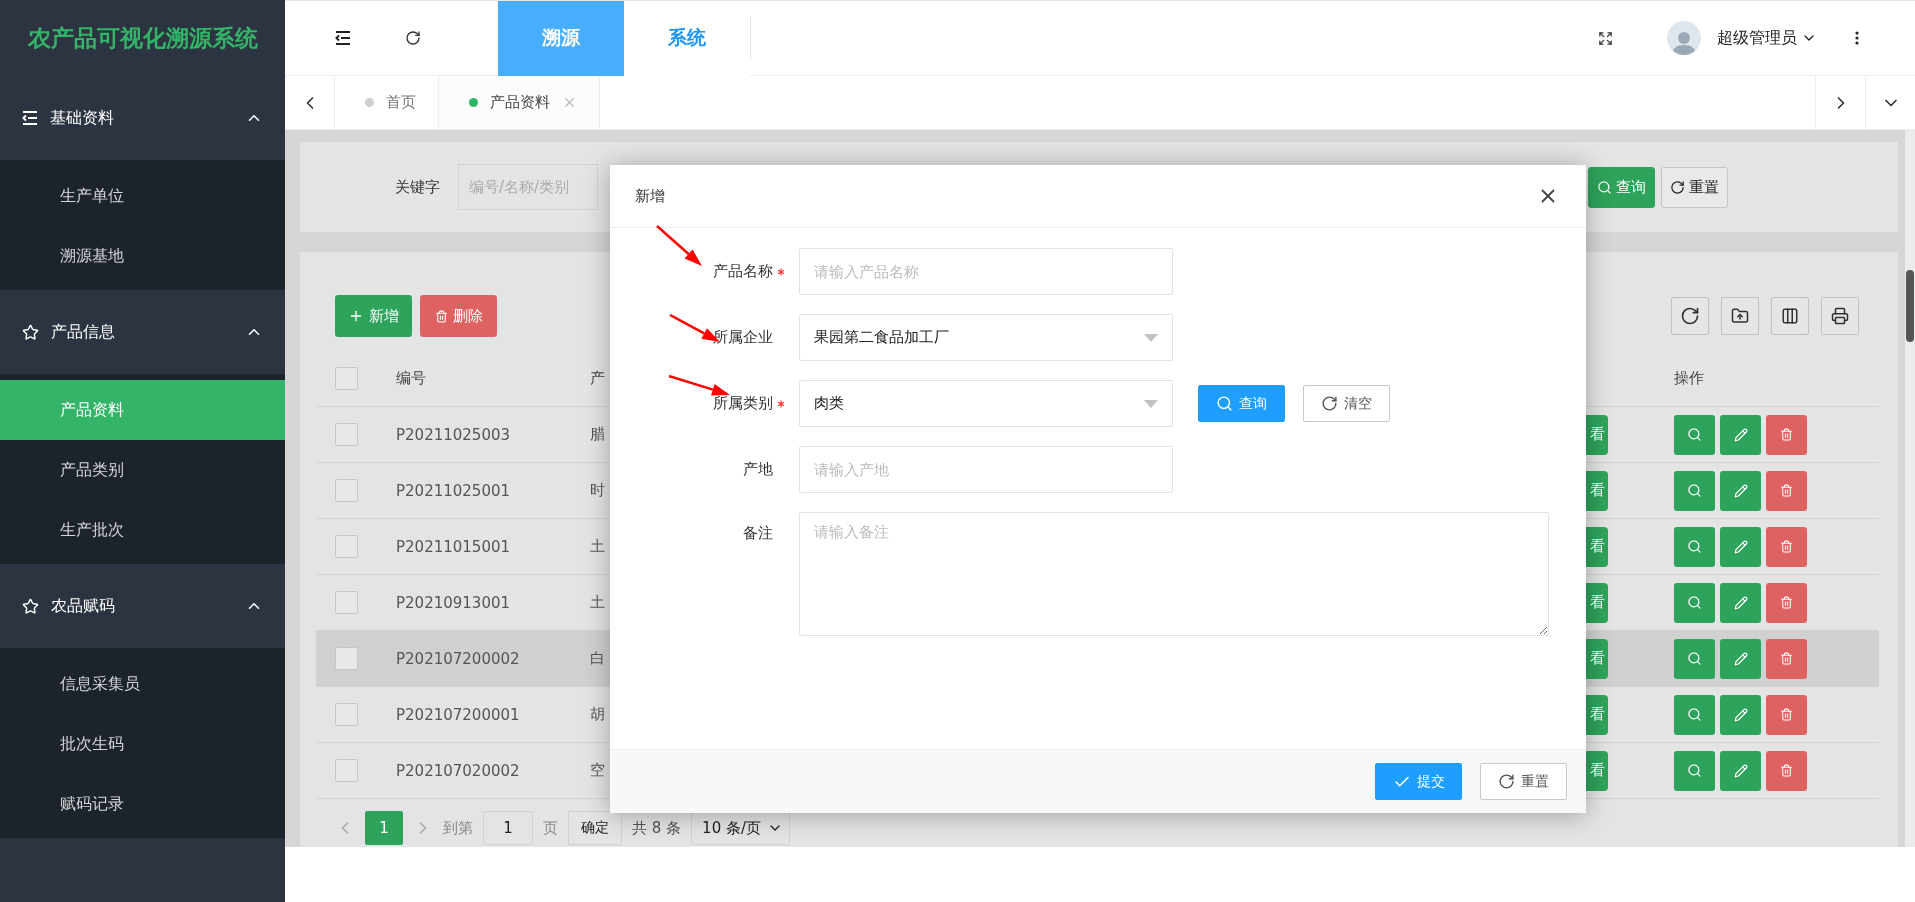 The width and height of the screenshot is (1915, 902). Describe the element at coordinates (986, 469) in the screenshot. I see `input-field: 请输入产地` at that location.